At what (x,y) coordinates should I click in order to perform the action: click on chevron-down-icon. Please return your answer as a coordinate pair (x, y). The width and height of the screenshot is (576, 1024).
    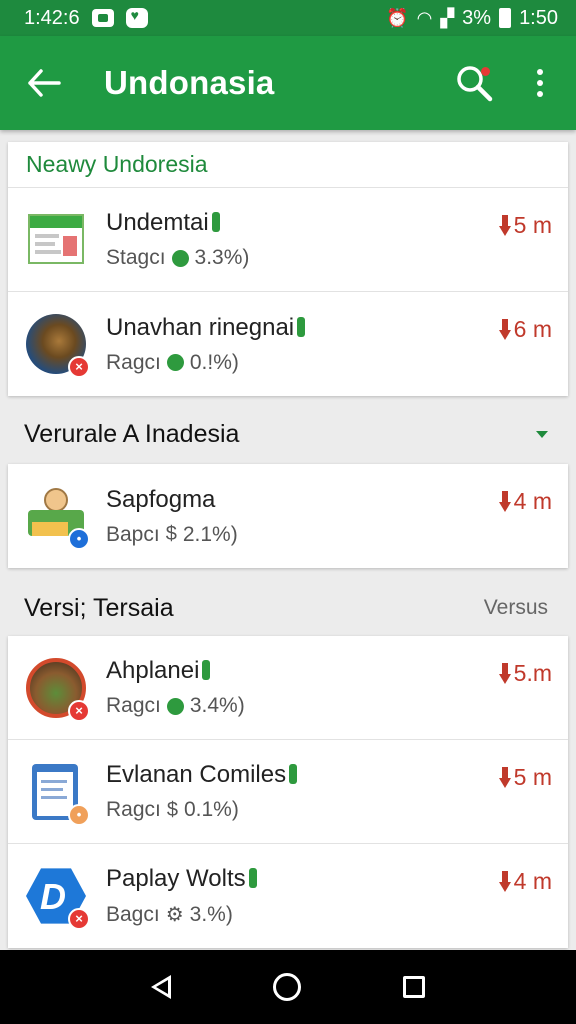
    Looking at the image, I should click on (542, 434).